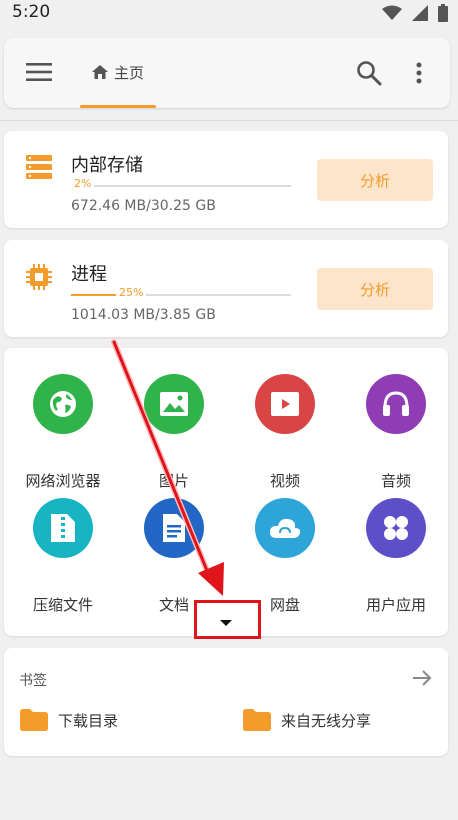 Image resolution: width=458 pixels, height=820 pixels. Describe the element at coordinates (31, 12) in the screenshot. I see `status-time: 5:20` at that location.